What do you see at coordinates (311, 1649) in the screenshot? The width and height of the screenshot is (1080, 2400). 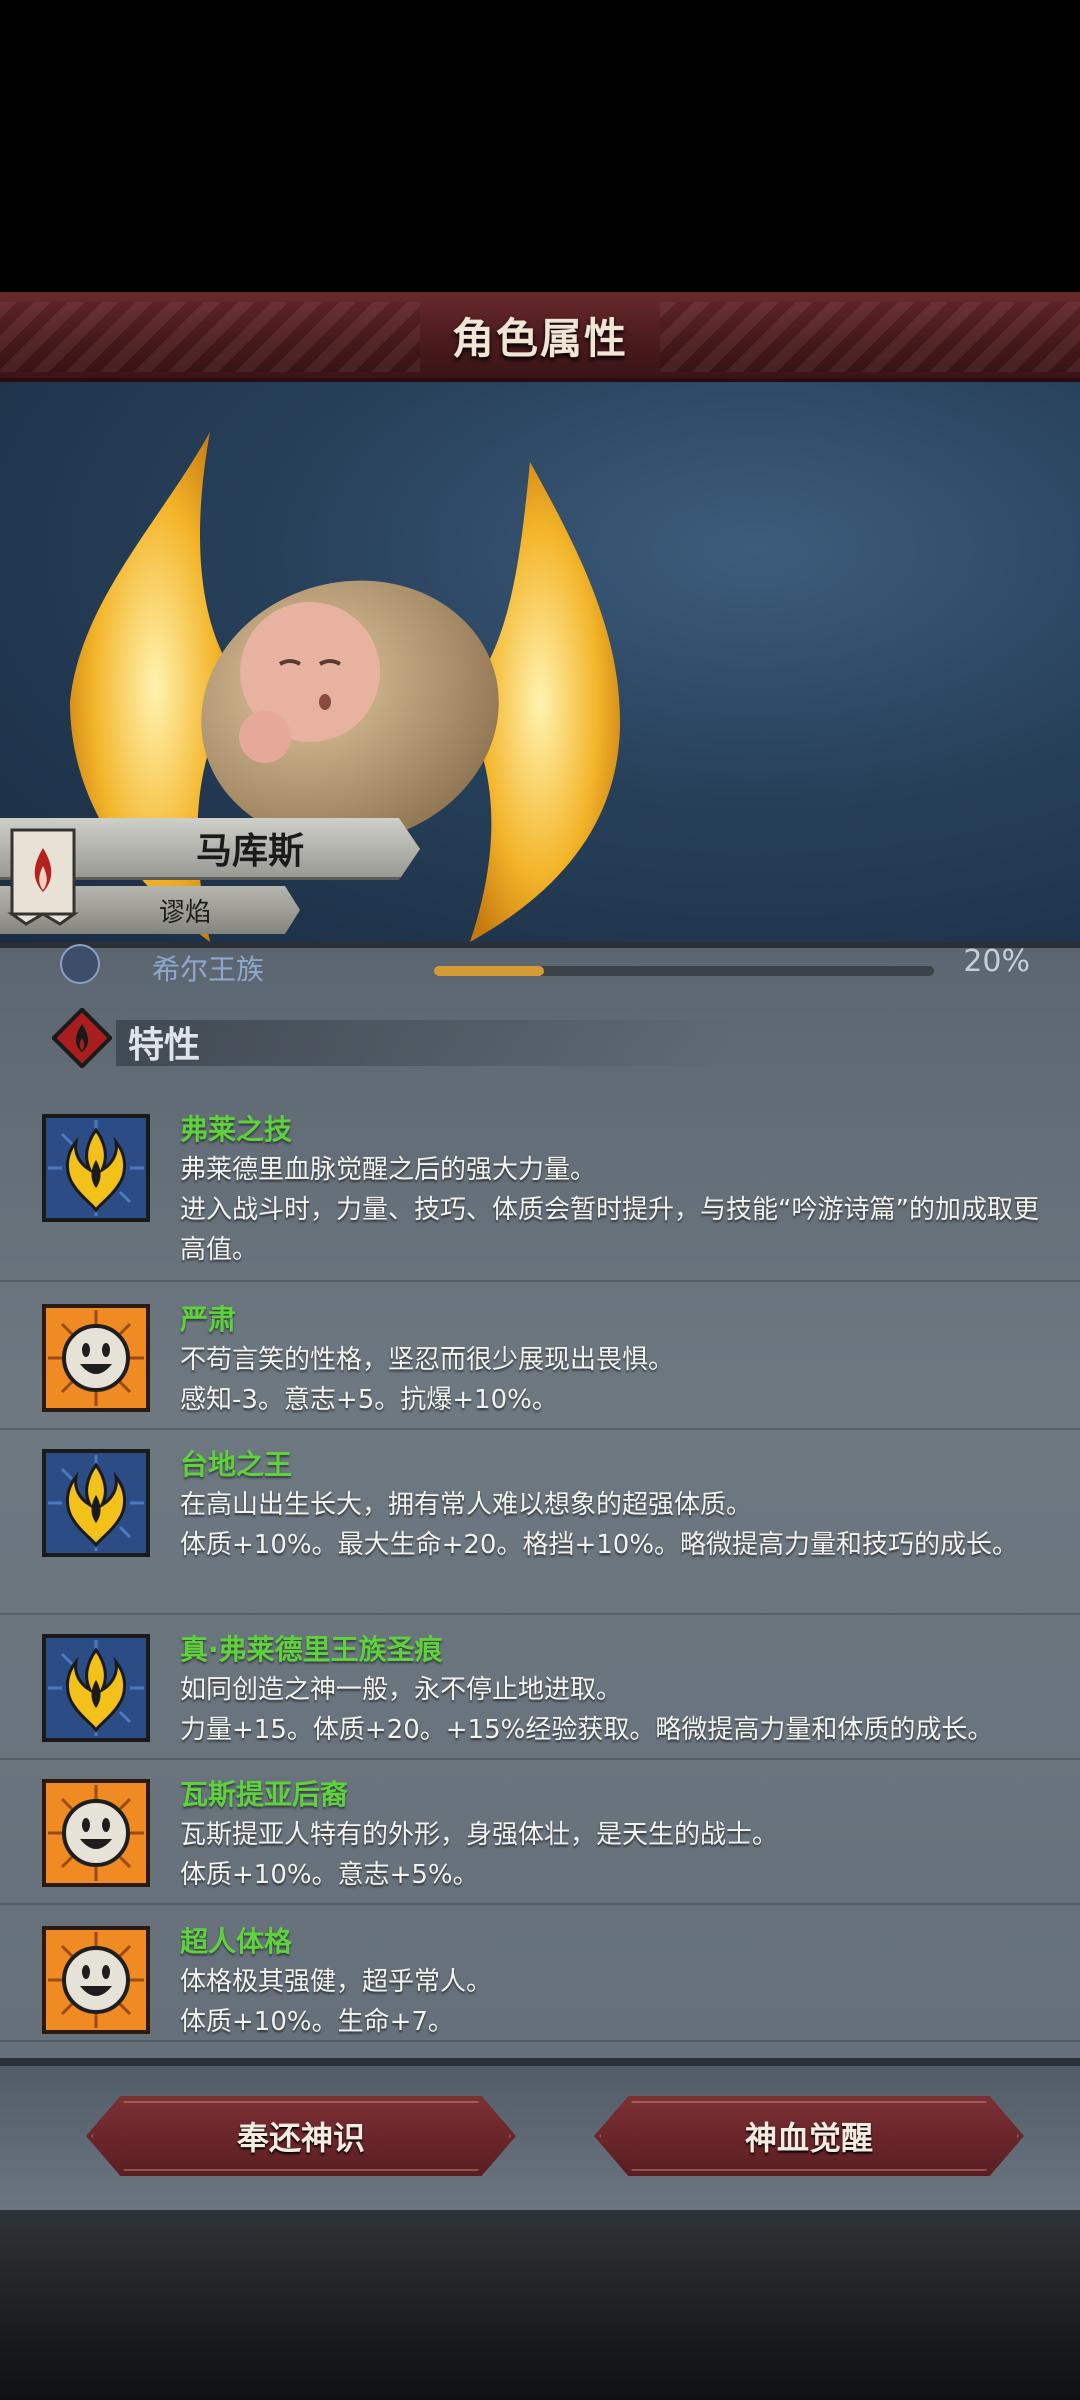 I see `trait-name: 真·弗莱德里王族圣痕` at bounding box center [311, 1649].